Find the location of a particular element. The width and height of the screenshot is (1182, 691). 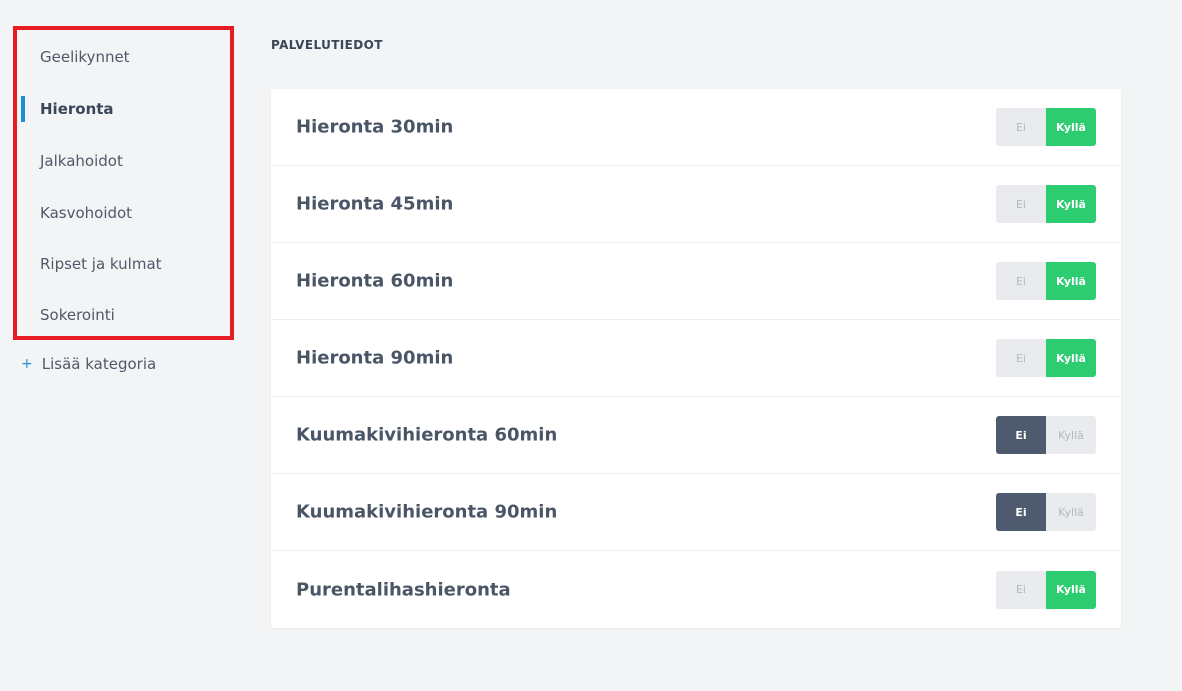

service-row: Hieronta 60min Ei Kyllä is located at coordinates (696, 281).